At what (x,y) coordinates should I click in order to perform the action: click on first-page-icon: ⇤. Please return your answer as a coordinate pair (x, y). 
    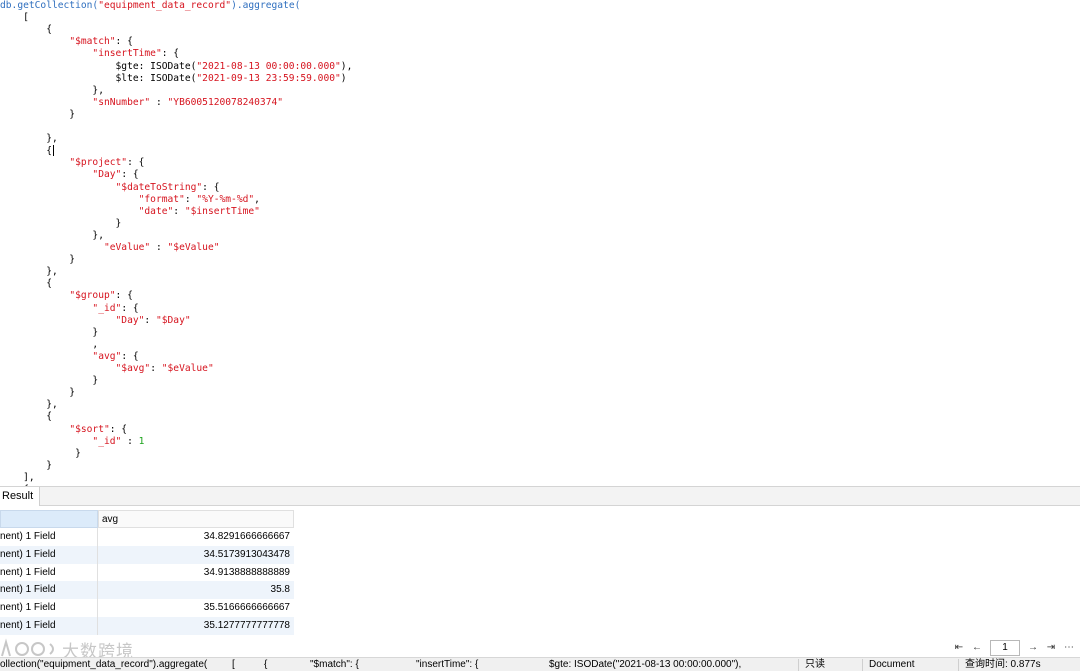
    Looking at the image, I should click on (959, 648).